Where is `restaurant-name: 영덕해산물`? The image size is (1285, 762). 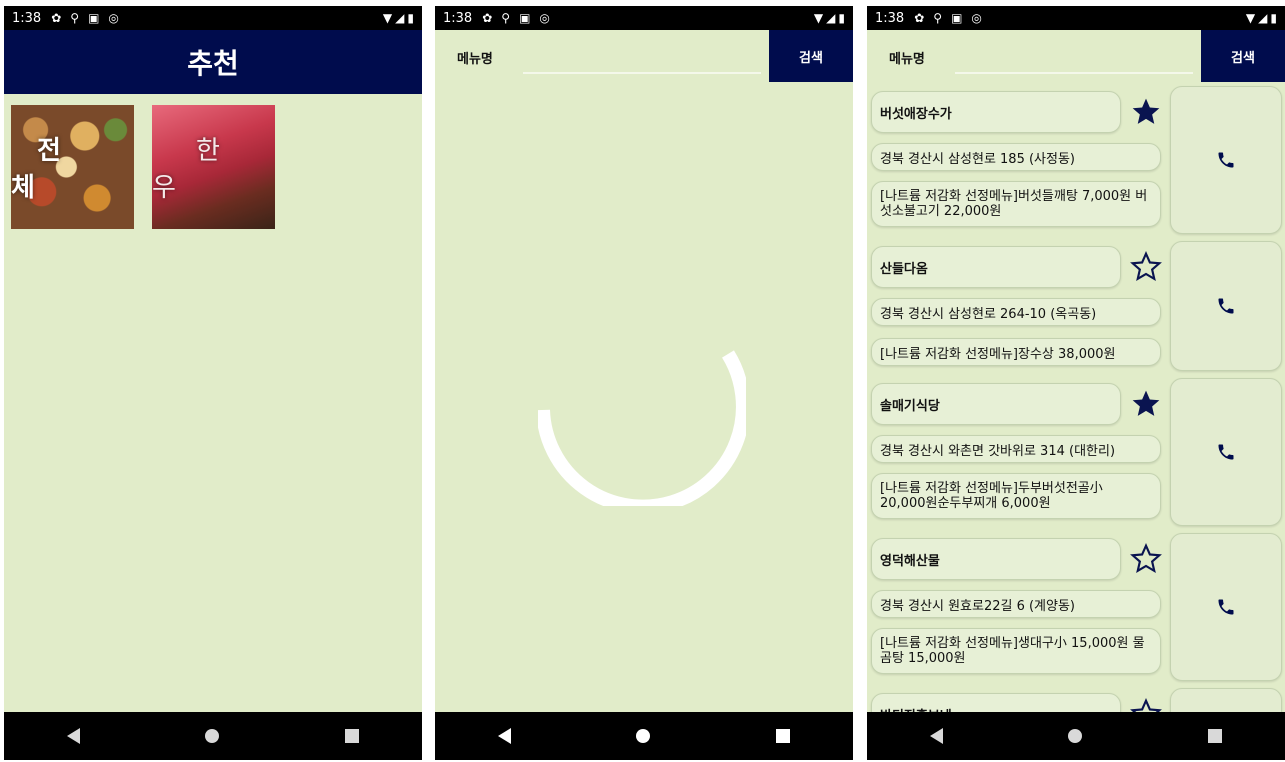 restaurant-name: 영덕해산물 is located at coordinates (996, 559).